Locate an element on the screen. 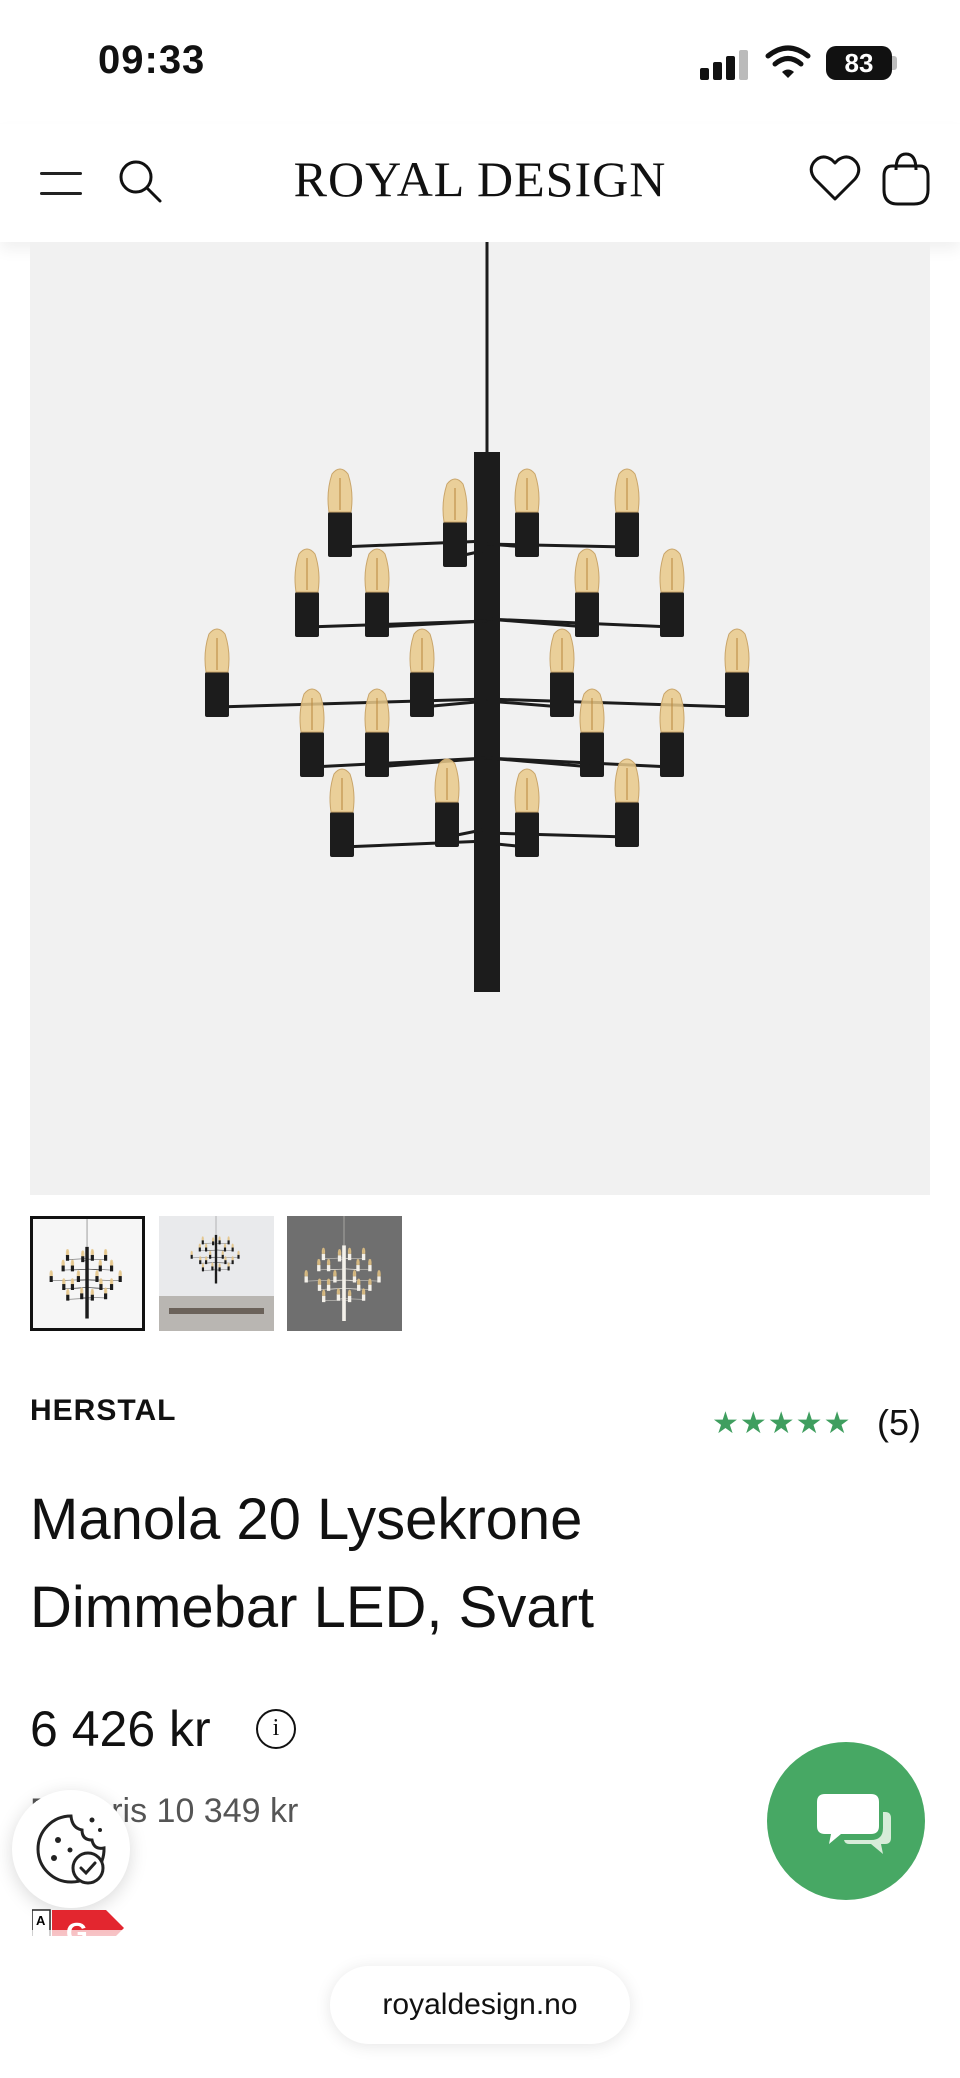  cookie-icon is located at coordinates (71, 1849).